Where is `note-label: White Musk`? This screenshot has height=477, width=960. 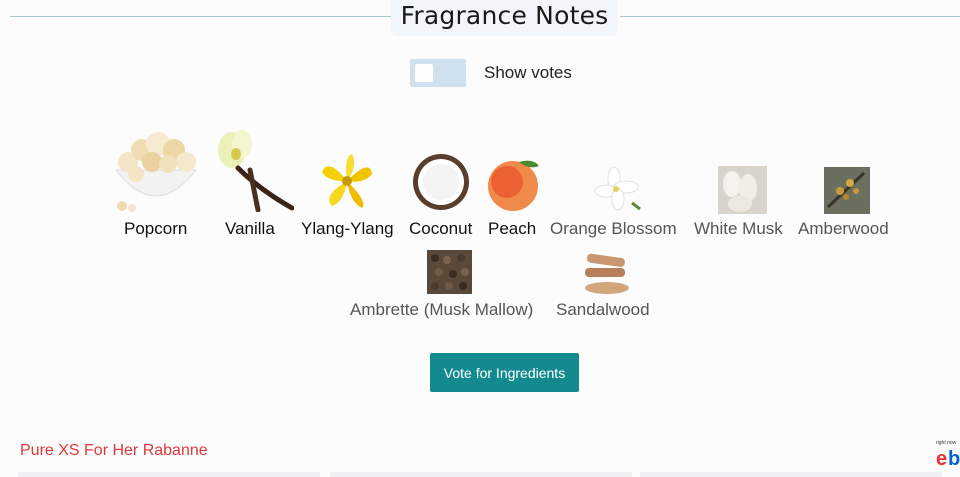
note-label: White Musk is located at coordinates (738, 228).